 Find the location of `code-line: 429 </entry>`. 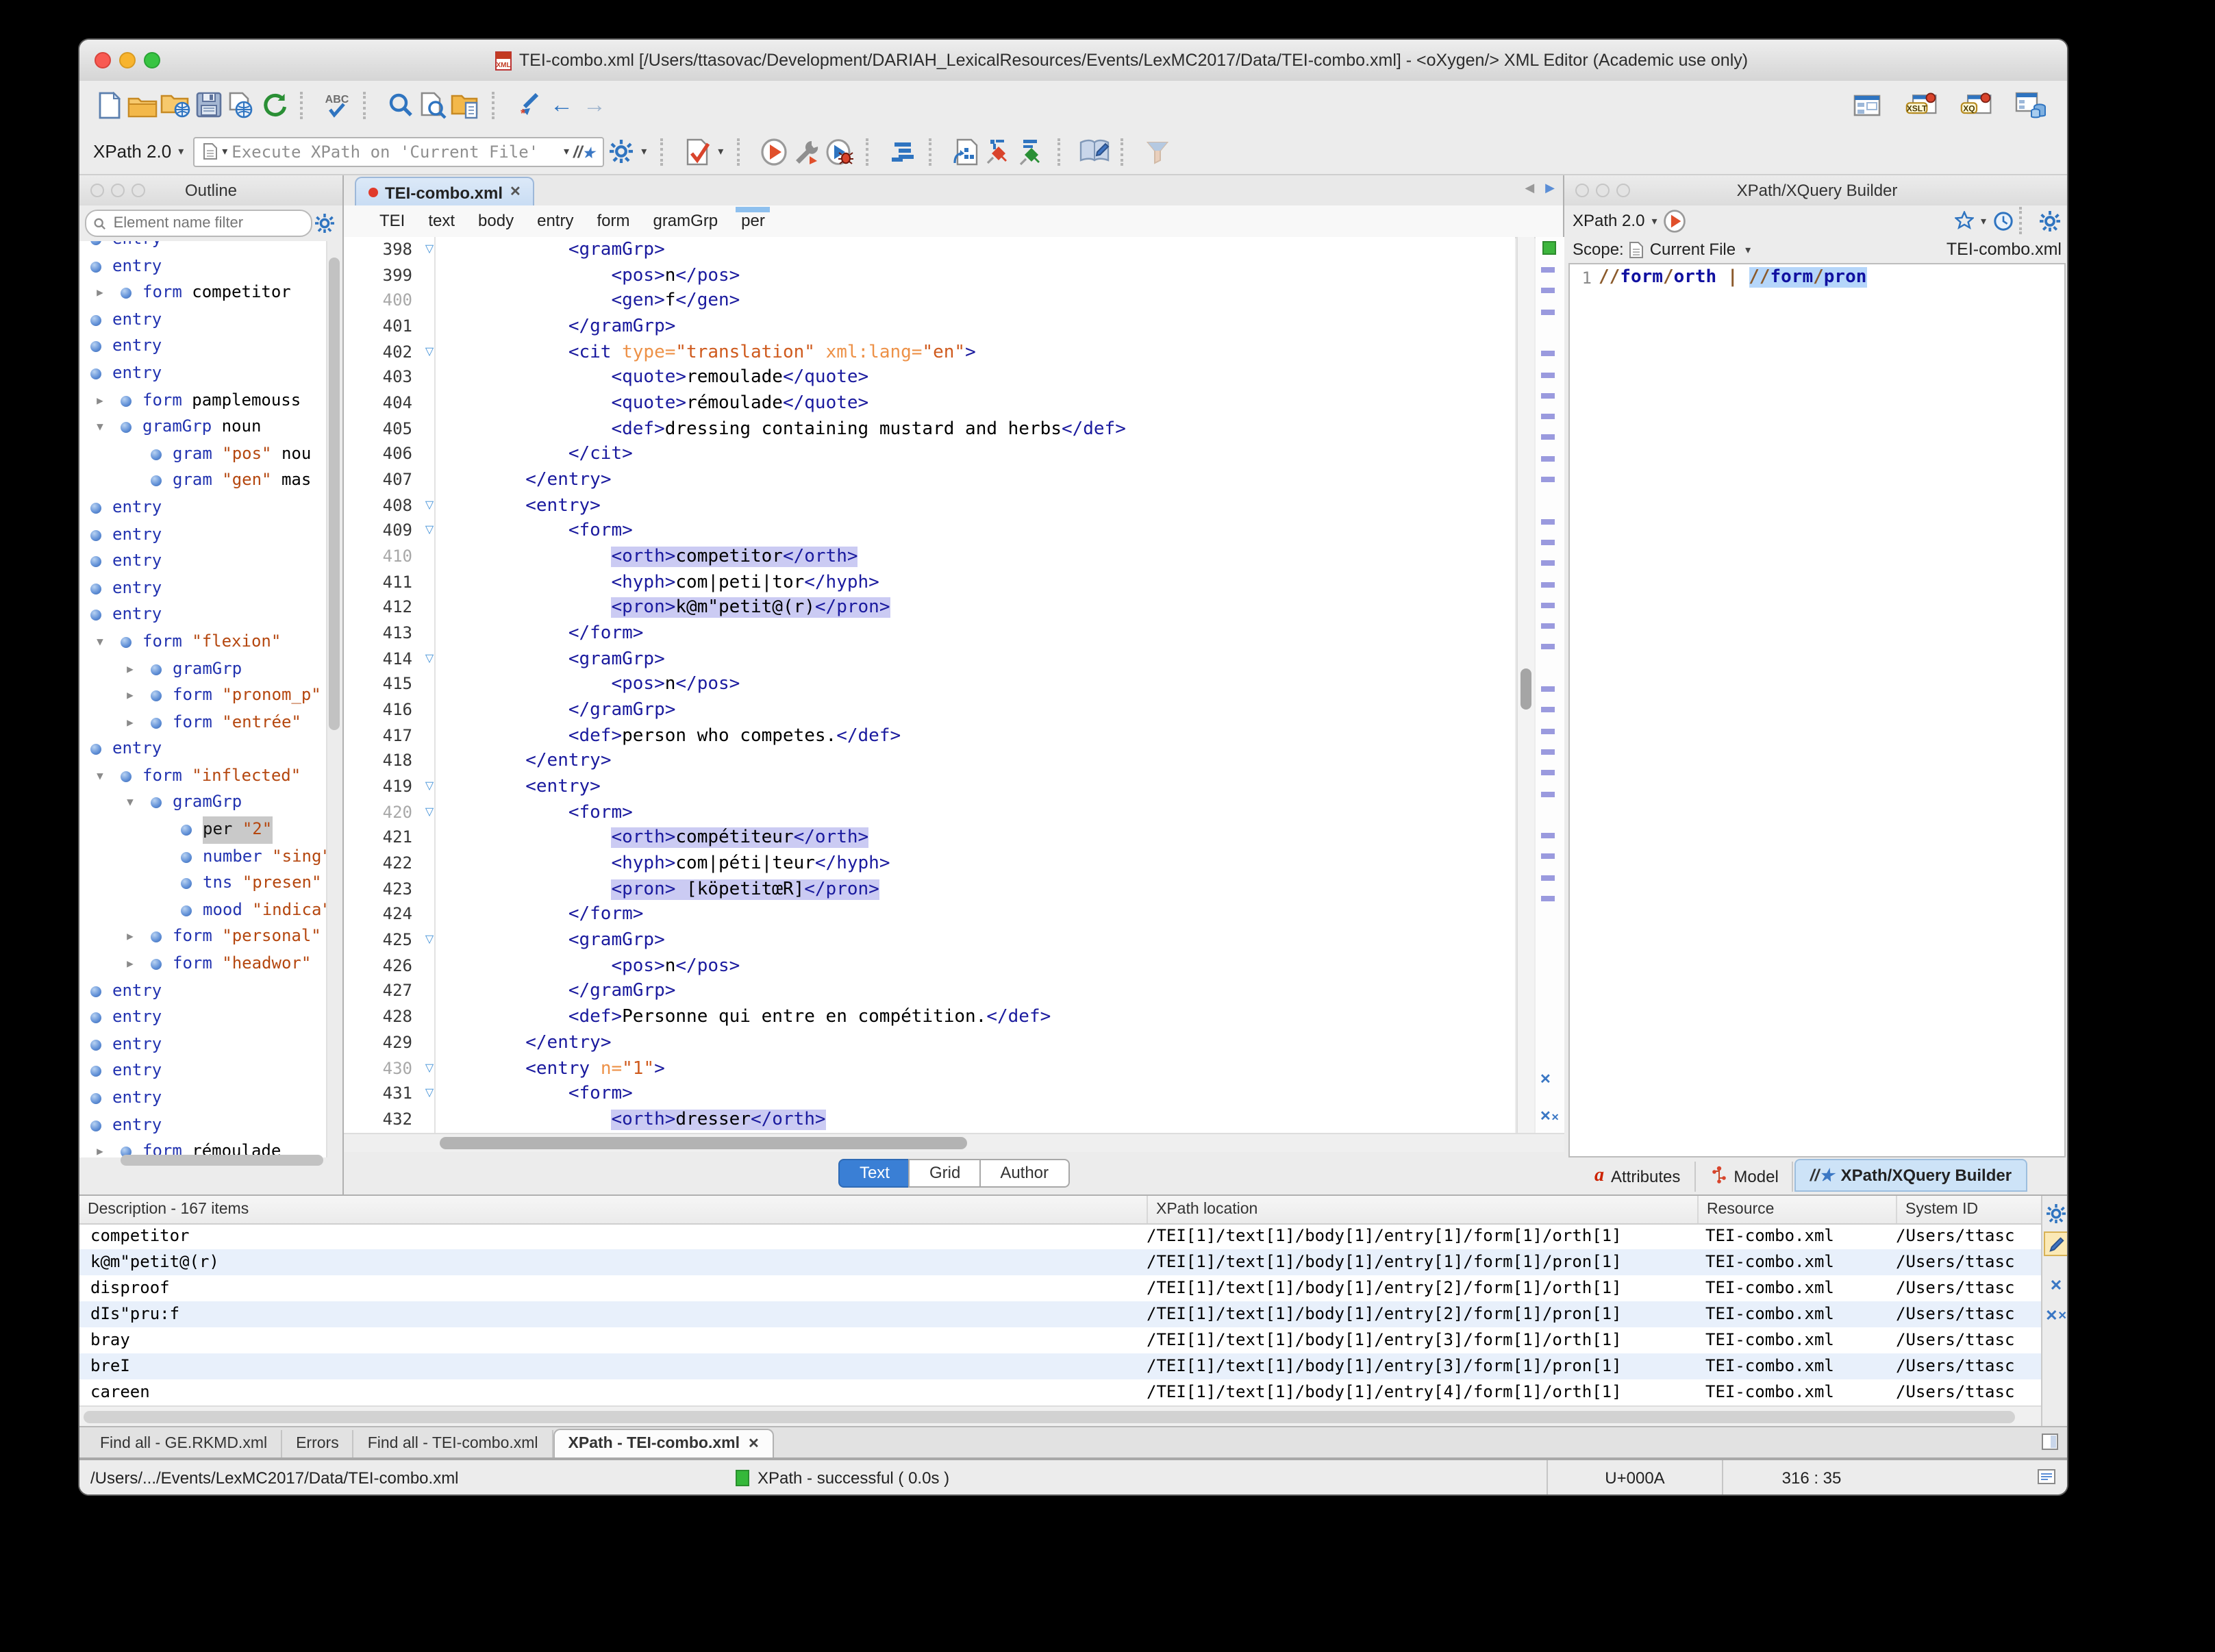

code-line: 429 </entry> is located at coordinates (929, 1042).